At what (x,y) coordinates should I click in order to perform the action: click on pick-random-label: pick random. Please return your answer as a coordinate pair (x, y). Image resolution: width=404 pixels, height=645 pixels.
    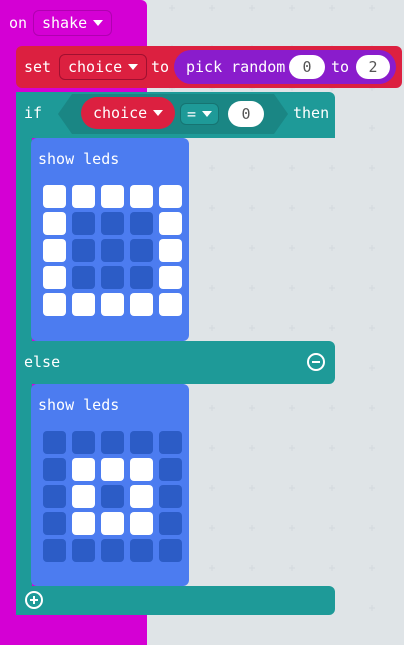
    Looking at the image, I should click on (236, 67).